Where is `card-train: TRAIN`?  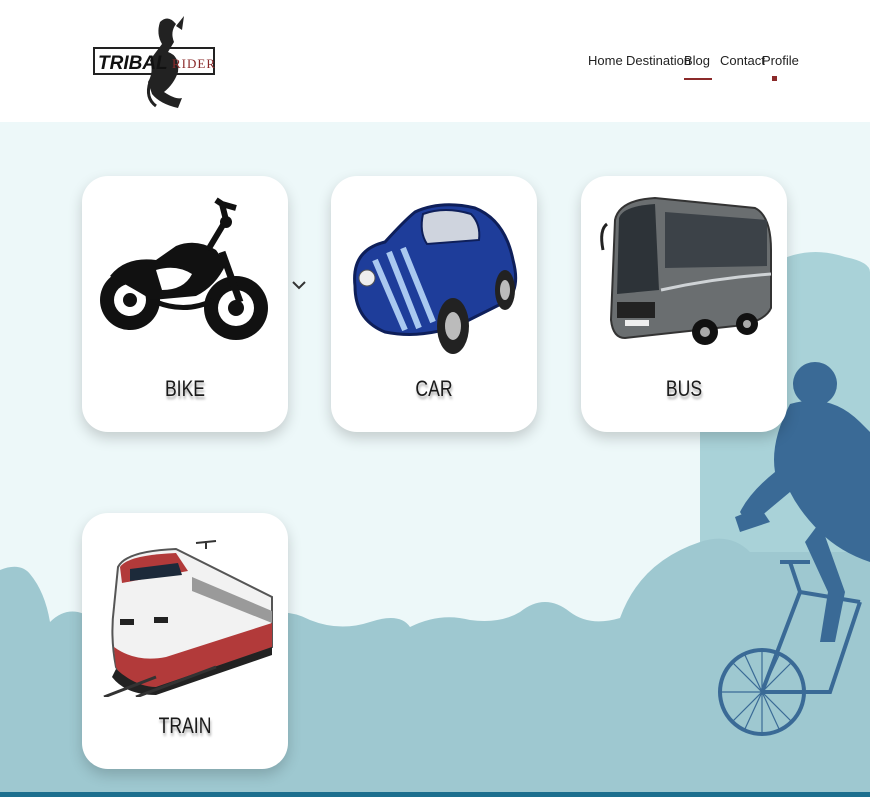
card-train: TRAIN is located at coordinates (185, 641).